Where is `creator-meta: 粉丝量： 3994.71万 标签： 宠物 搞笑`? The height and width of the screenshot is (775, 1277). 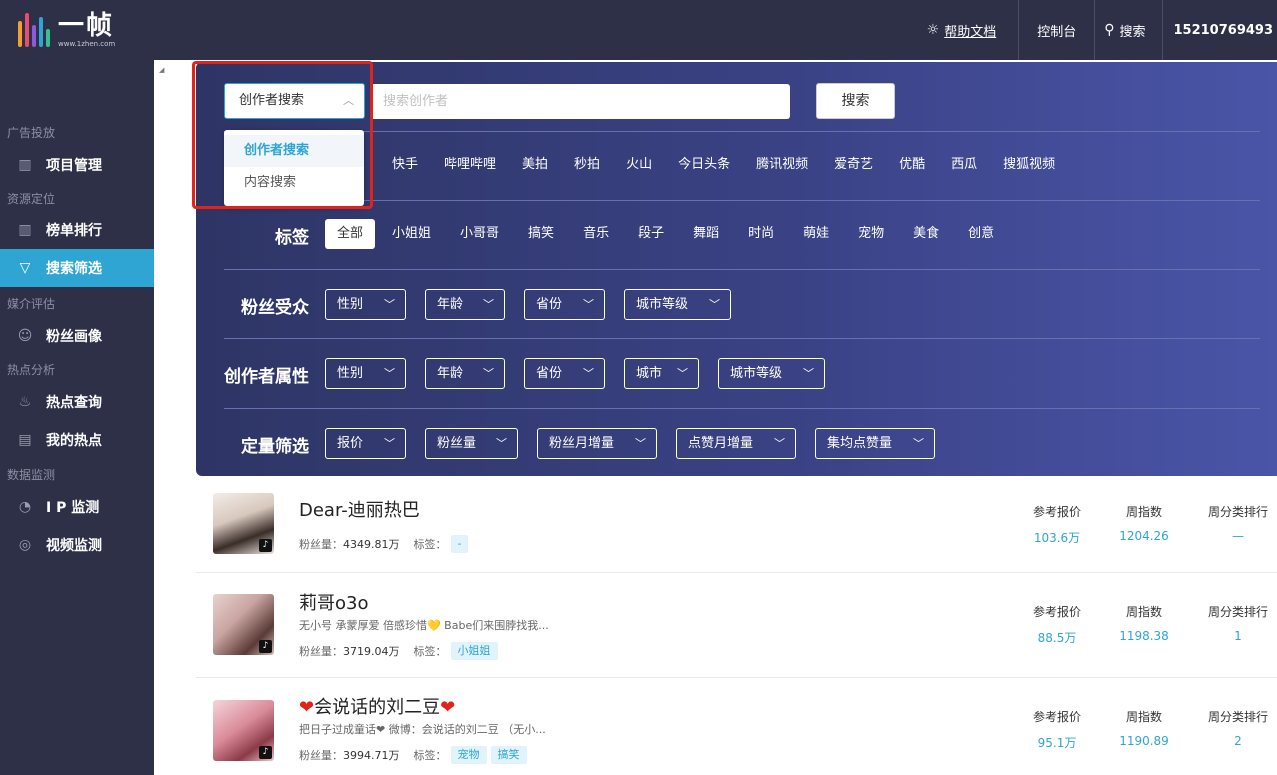
creator-meta: 粉丝量： 3994.71万 标签： 宠物 搞笑 is located at coordinates (413, 755).